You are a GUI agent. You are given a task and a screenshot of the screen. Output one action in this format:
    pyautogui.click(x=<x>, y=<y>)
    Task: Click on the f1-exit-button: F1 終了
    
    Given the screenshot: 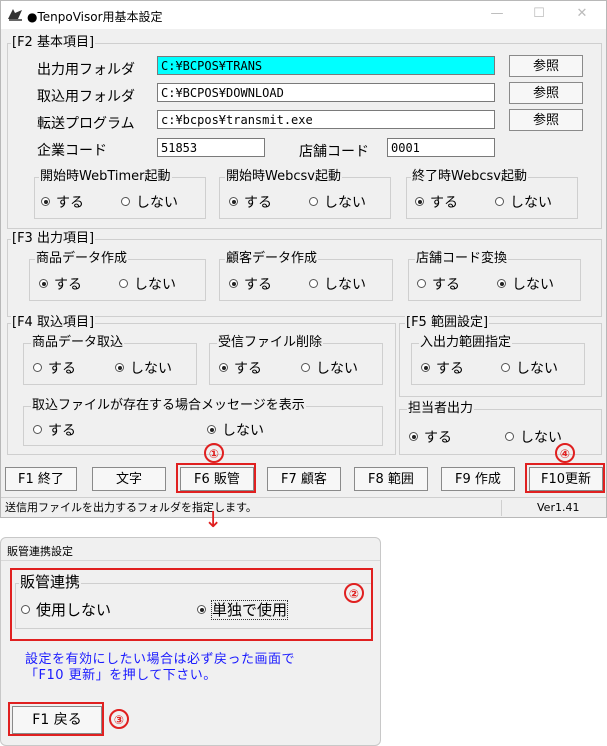 What is the action you would take?
    pyautogui.click(x=41, y=479)
    